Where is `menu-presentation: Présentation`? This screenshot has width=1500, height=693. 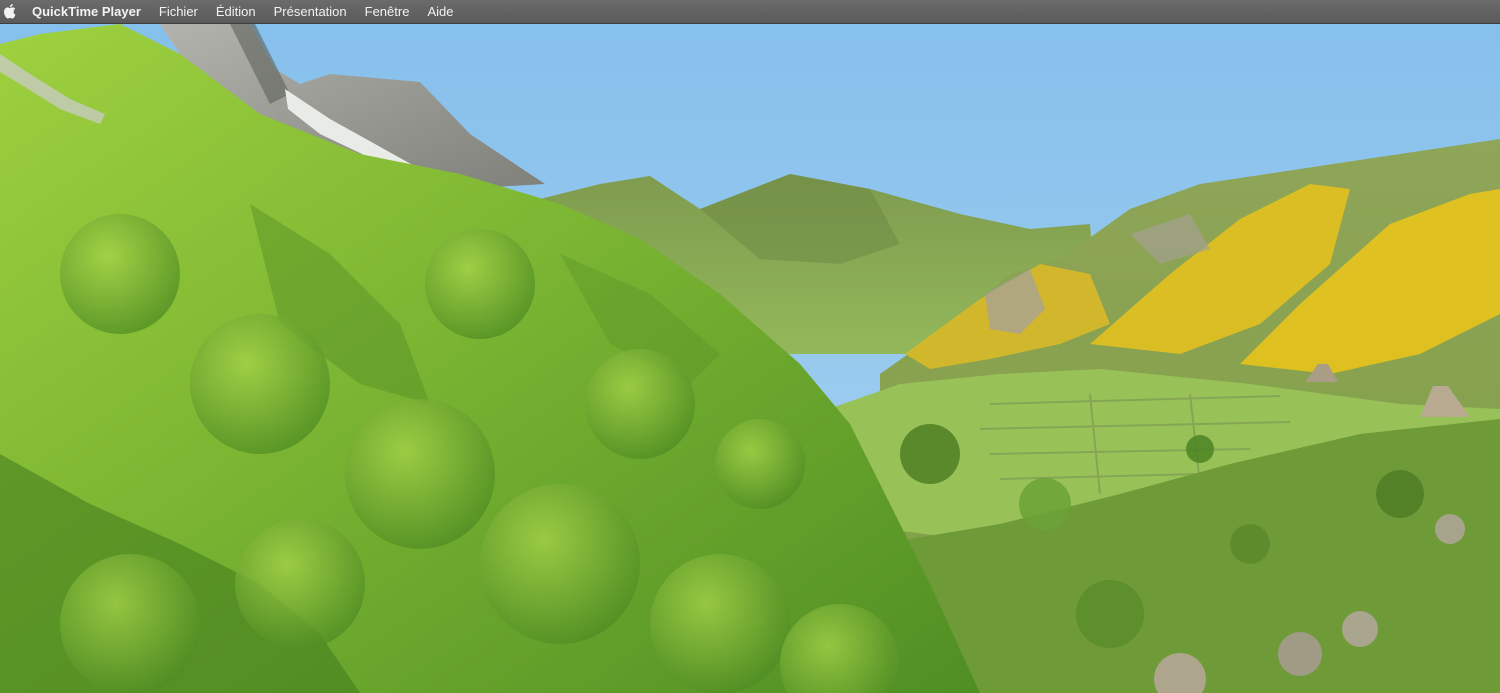
menu-presentation: Présentation is located at coordinates (310, 11).